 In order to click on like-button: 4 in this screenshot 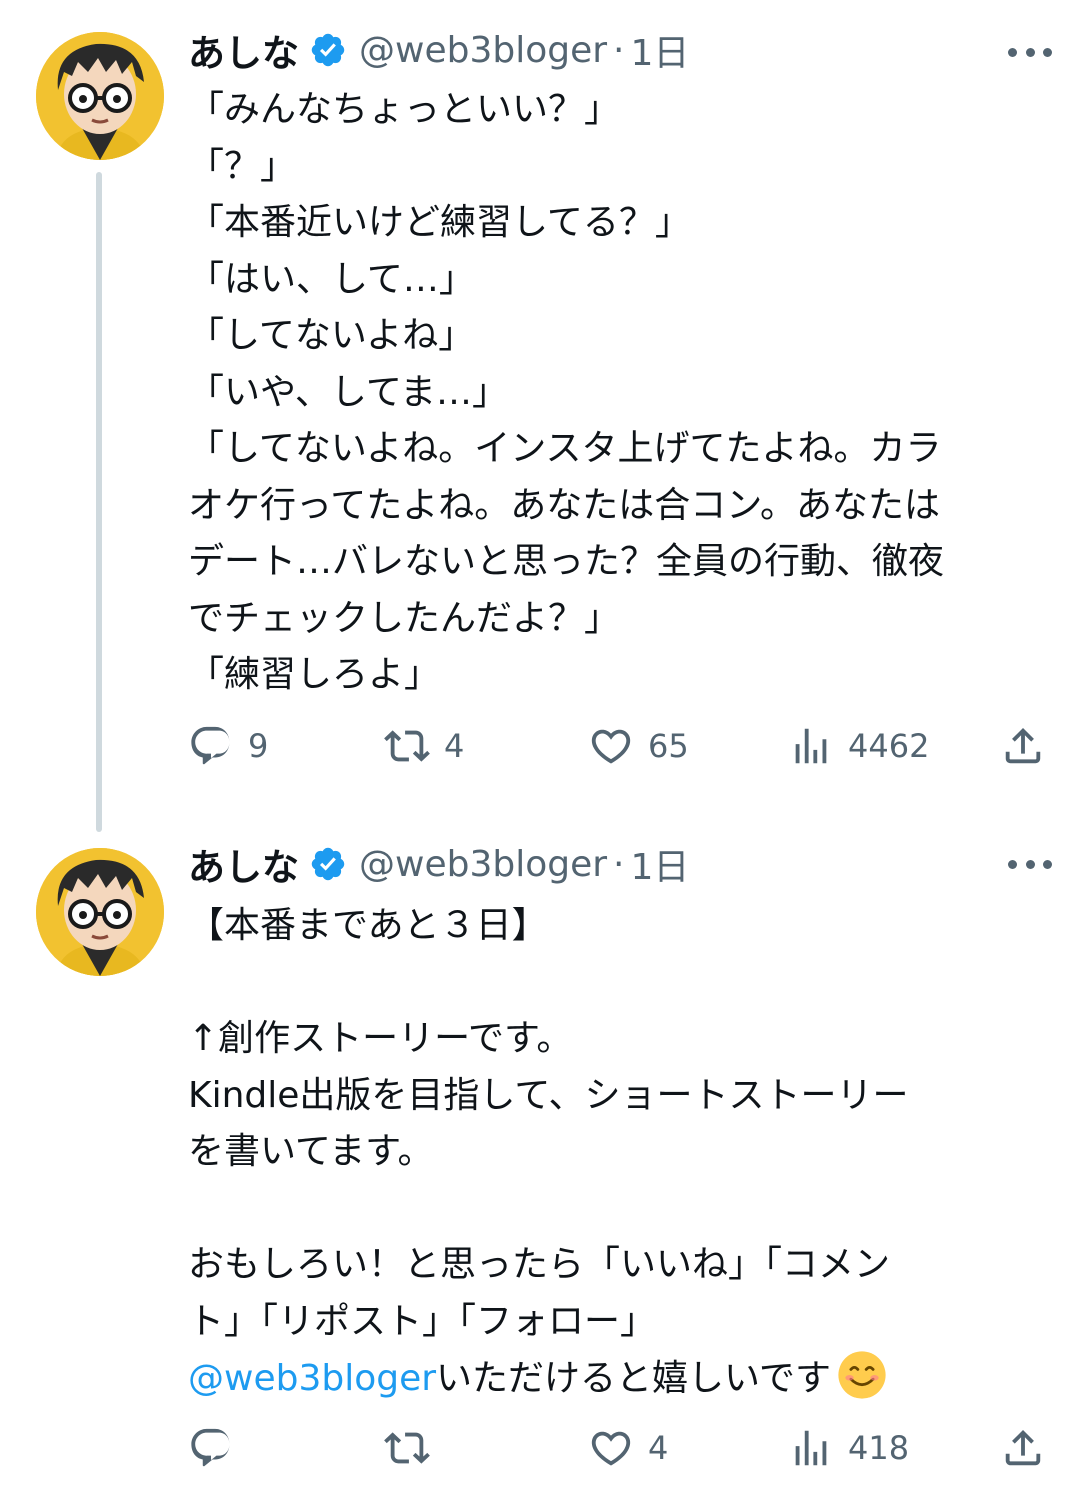, I will do `click(628, 1448)`.